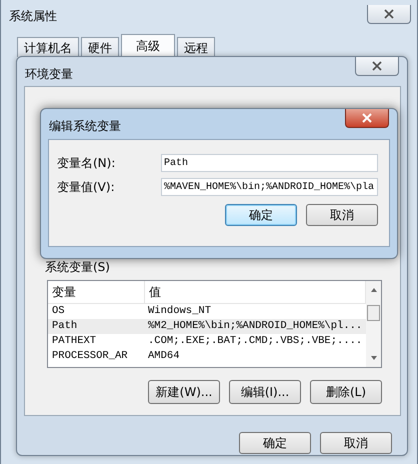 This screenshot has width=418, height=464. I want to click on tab: 高级, so click(148, 45).